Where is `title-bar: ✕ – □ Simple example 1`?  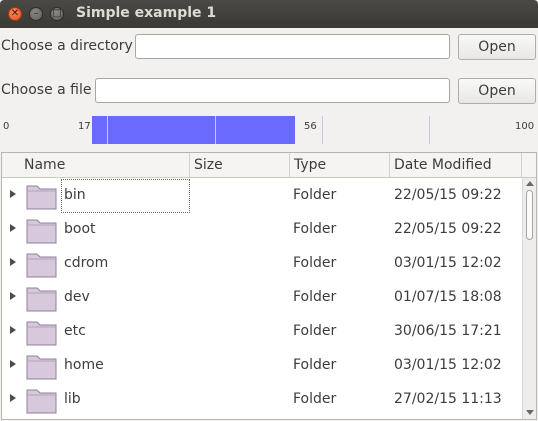
title-bar: ✕ – □ Simple example 1 is located at coordinates (269, 14).